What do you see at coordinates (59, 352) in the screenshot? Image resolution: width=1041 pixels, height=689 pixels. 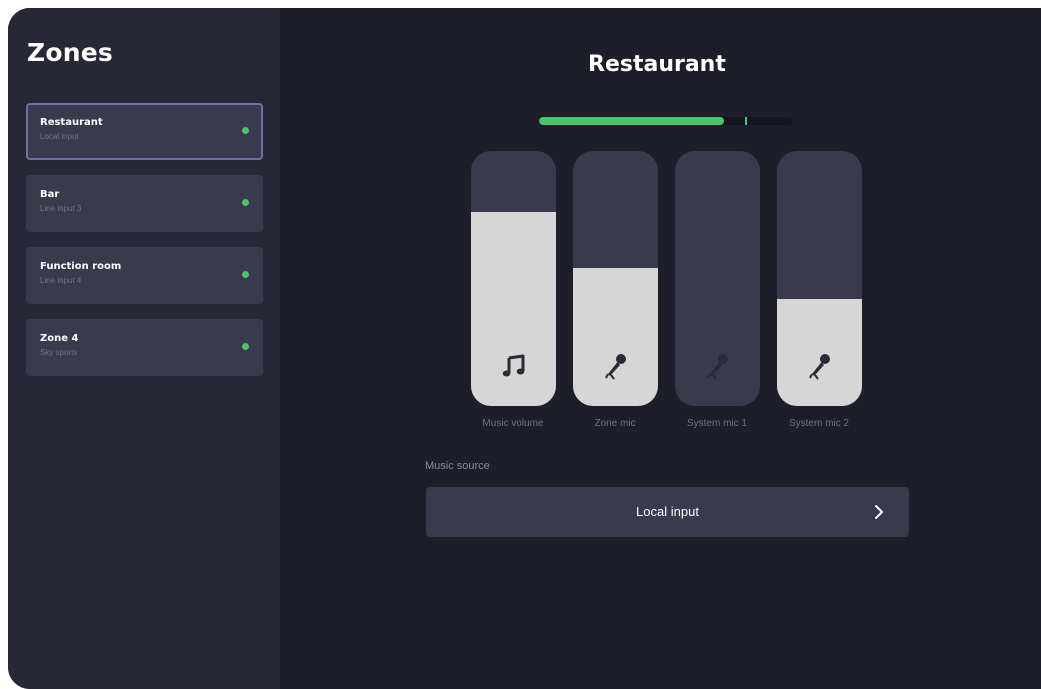 I see `zone-source: Sky sports` at bounding box center [59, 352].